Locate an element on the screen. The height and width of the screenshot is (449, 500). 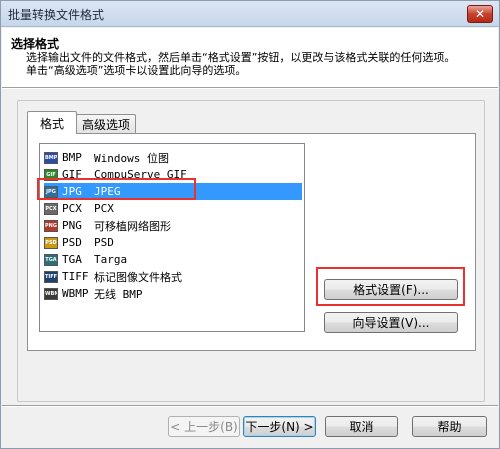
format-name: 可移植网络图形 is located at coordinates (132, 226).